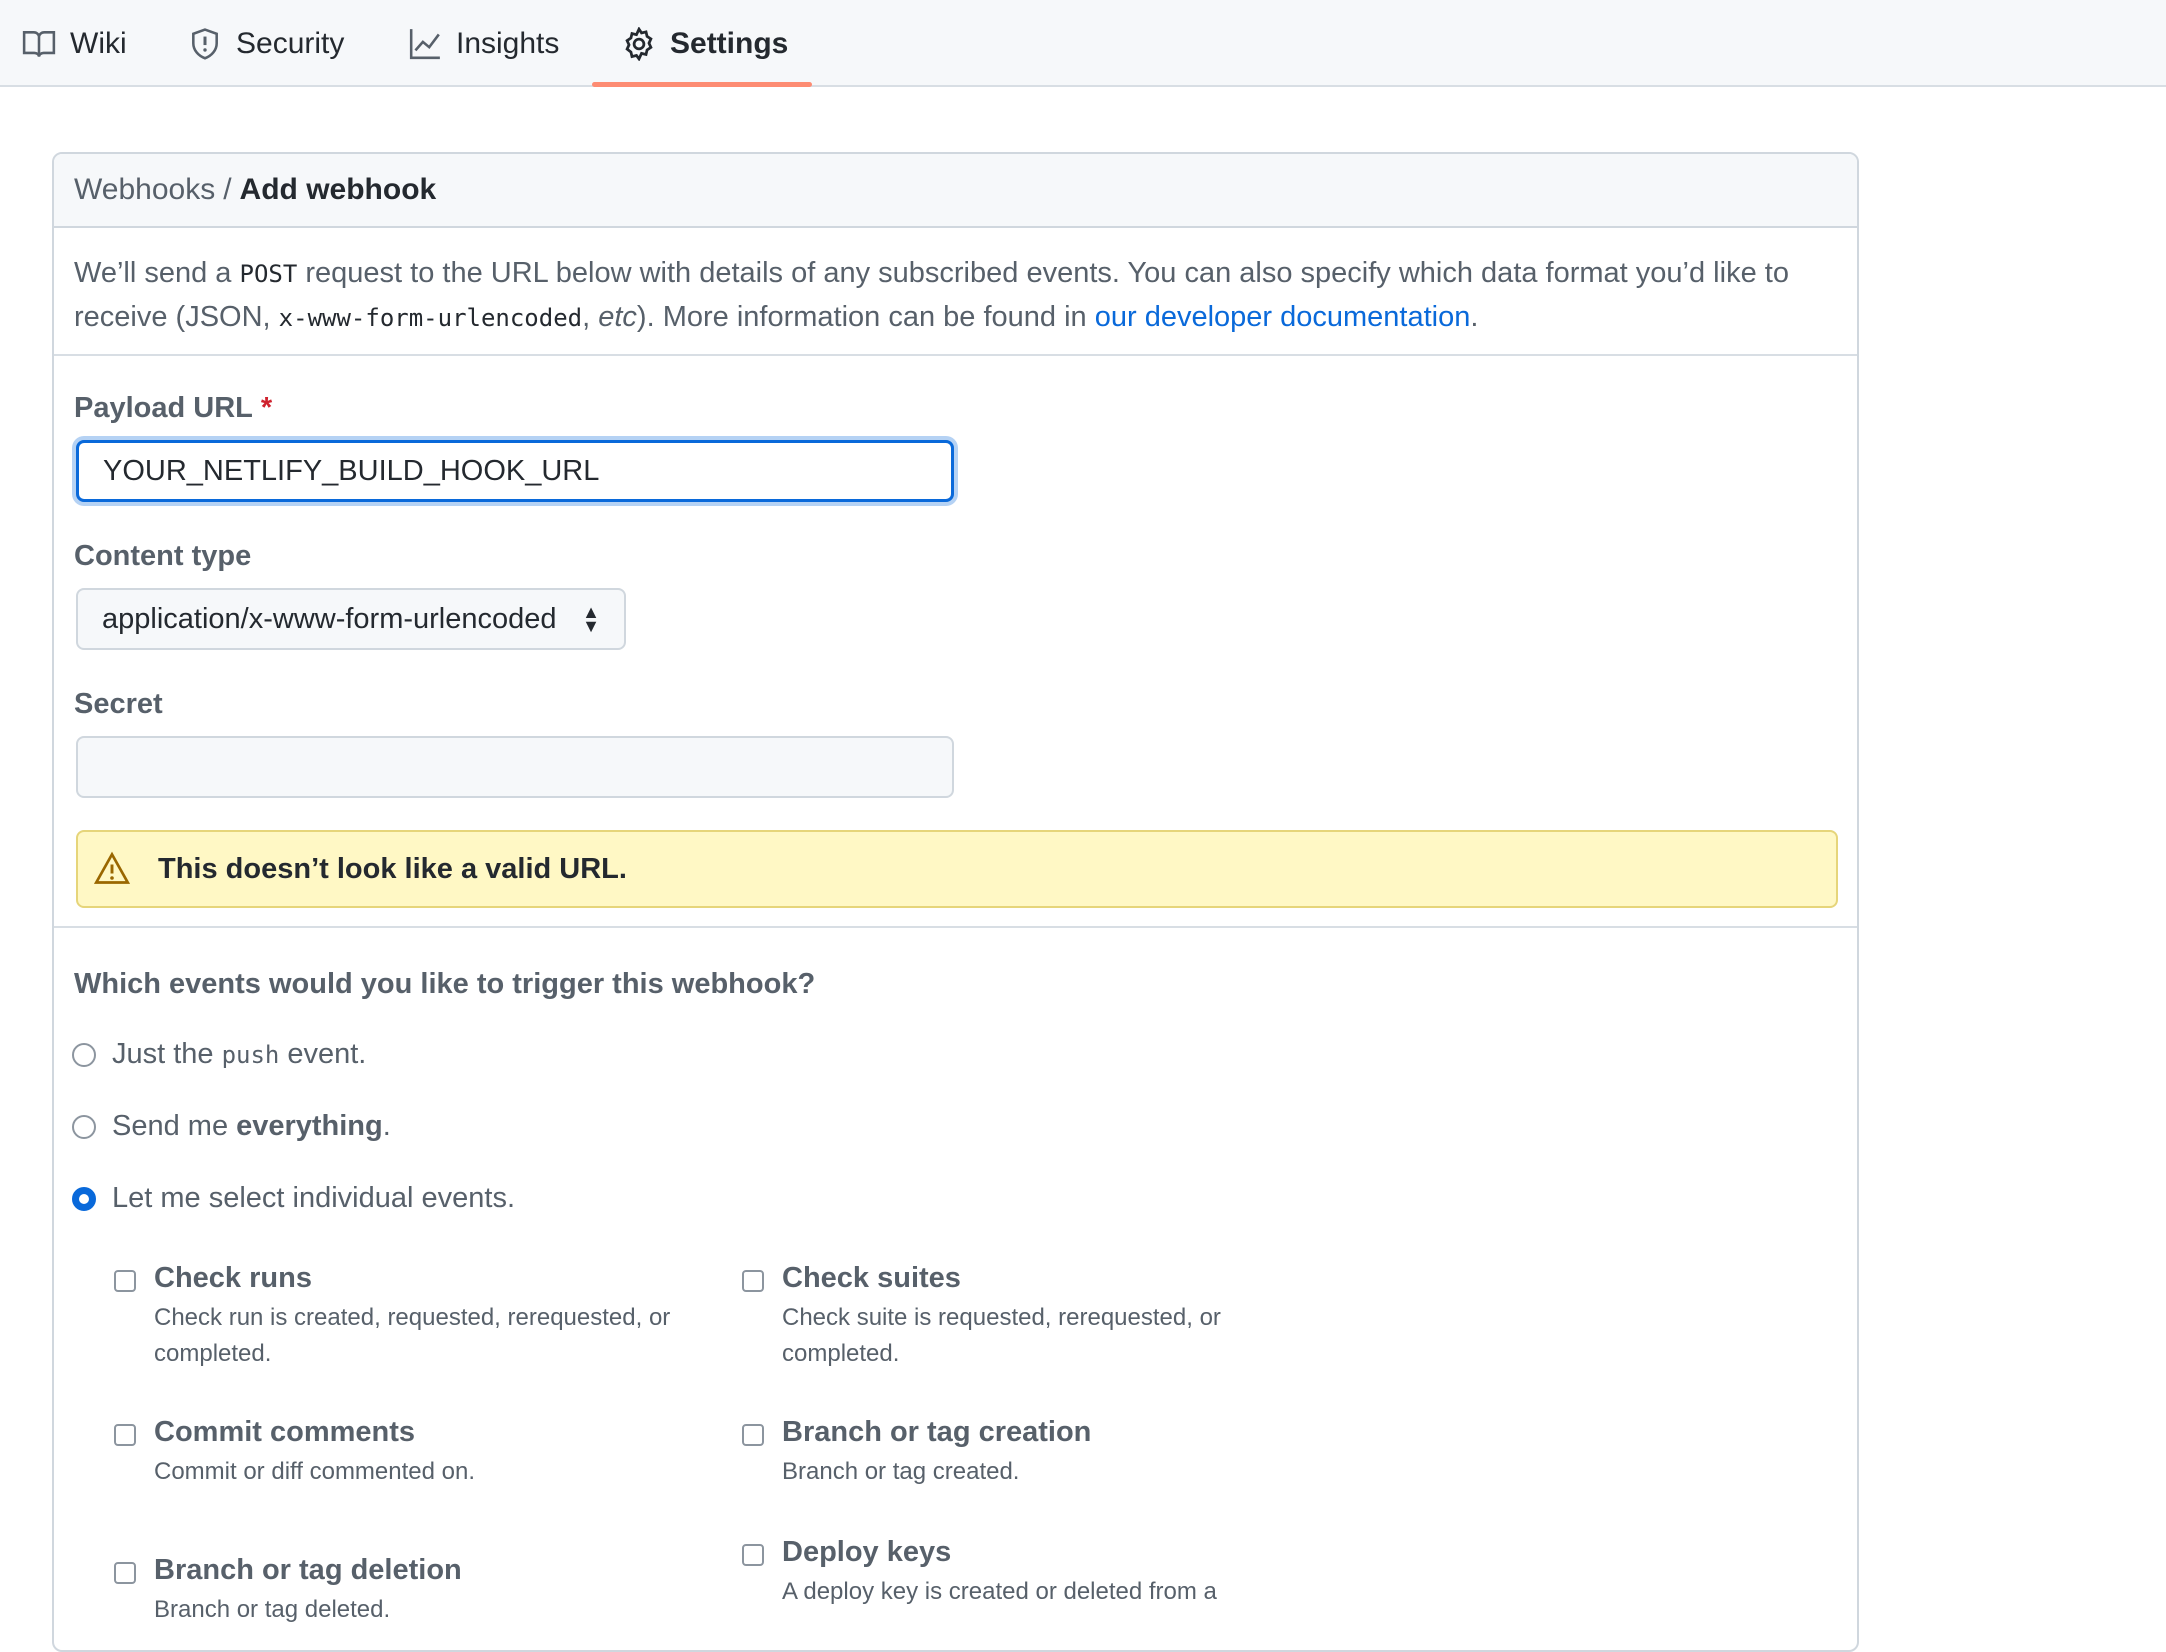 The image size is (2166, 1652). Describe the element at coordinates (39, 43) in the screenshot. I see `book-icon` at that location.